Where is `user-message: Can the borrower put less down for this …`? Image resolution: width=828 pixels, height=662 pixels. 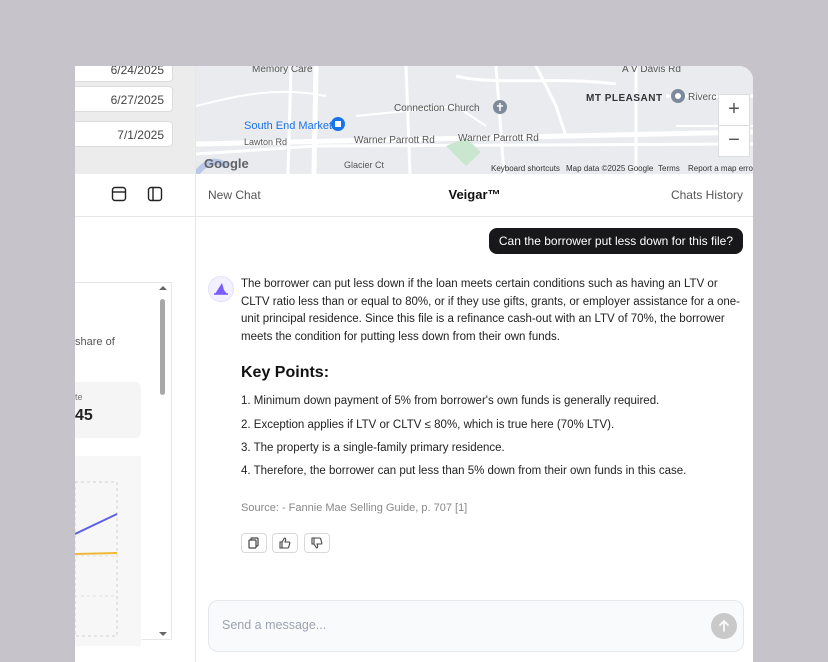
user-message: Can the borrower put less down for this … is located at coordinates (615, 241).